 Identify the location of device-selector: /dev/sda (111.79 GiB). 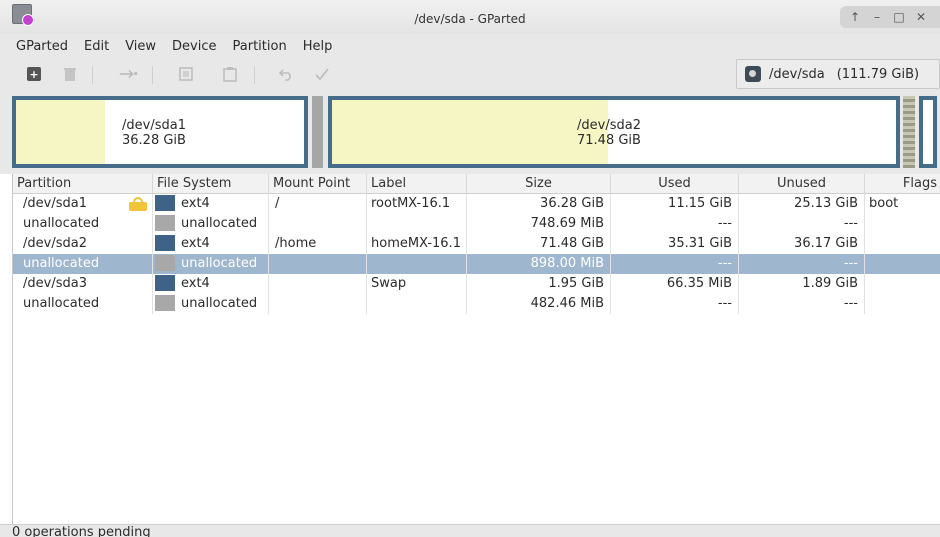
(838, 74).